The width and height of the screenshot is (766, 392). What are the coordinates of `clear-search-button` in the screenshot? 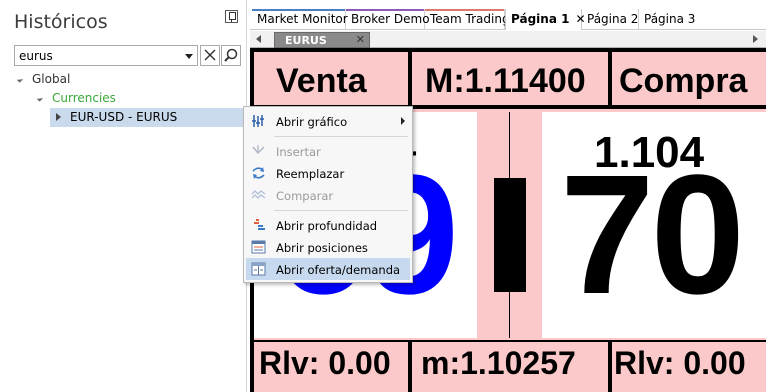 It's located at (210, 55).